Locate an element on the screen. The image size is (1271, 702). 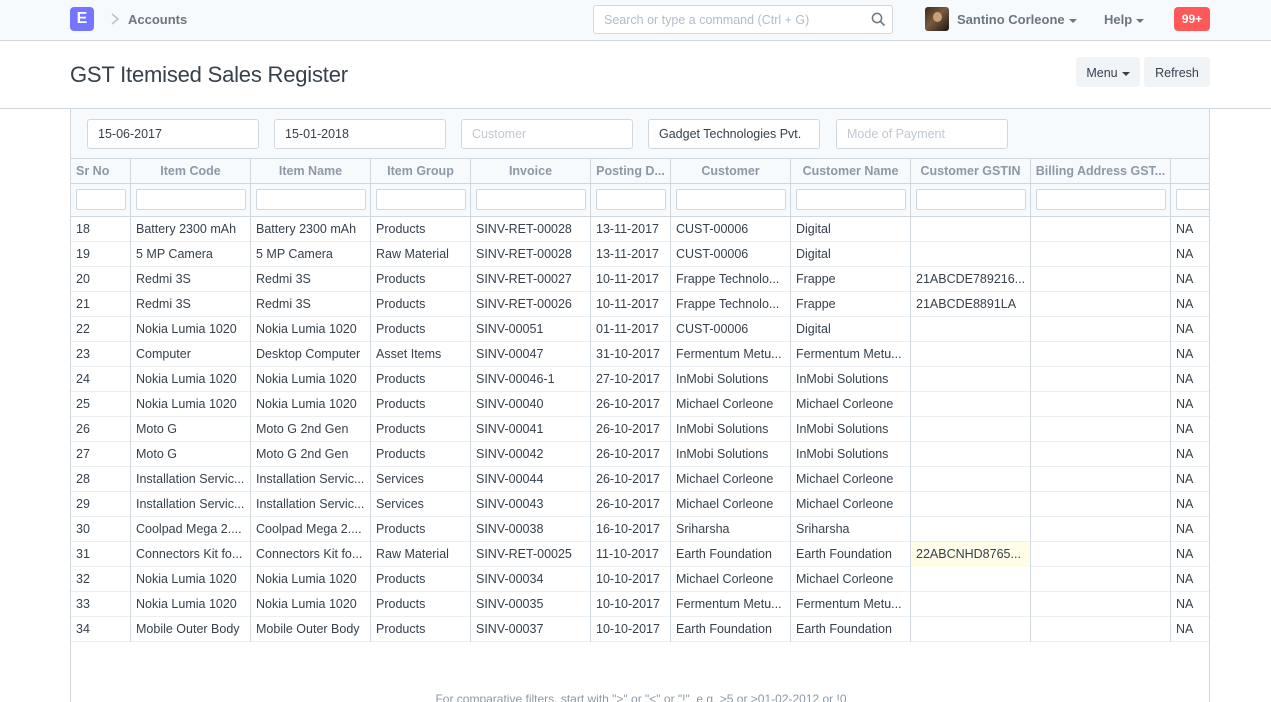
table-cell: Frappe is located at coordinates (851, 279).